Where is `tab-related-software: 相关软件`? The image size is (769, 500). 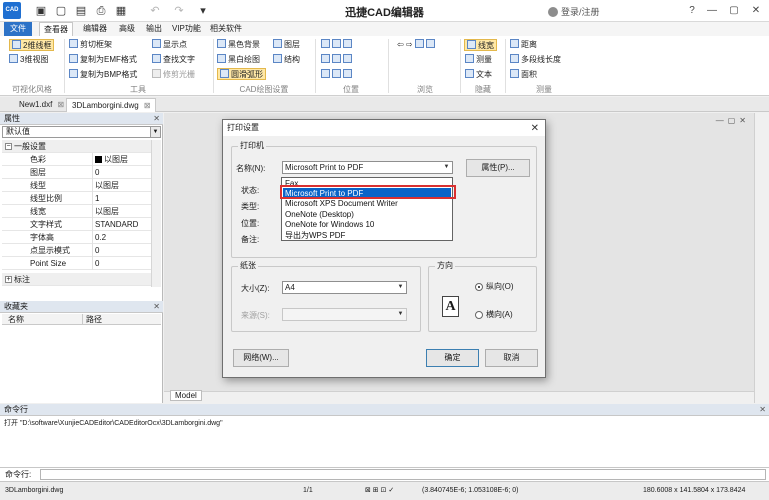 tab-related-software: 相关软件 is located at coordinates (226, 29).